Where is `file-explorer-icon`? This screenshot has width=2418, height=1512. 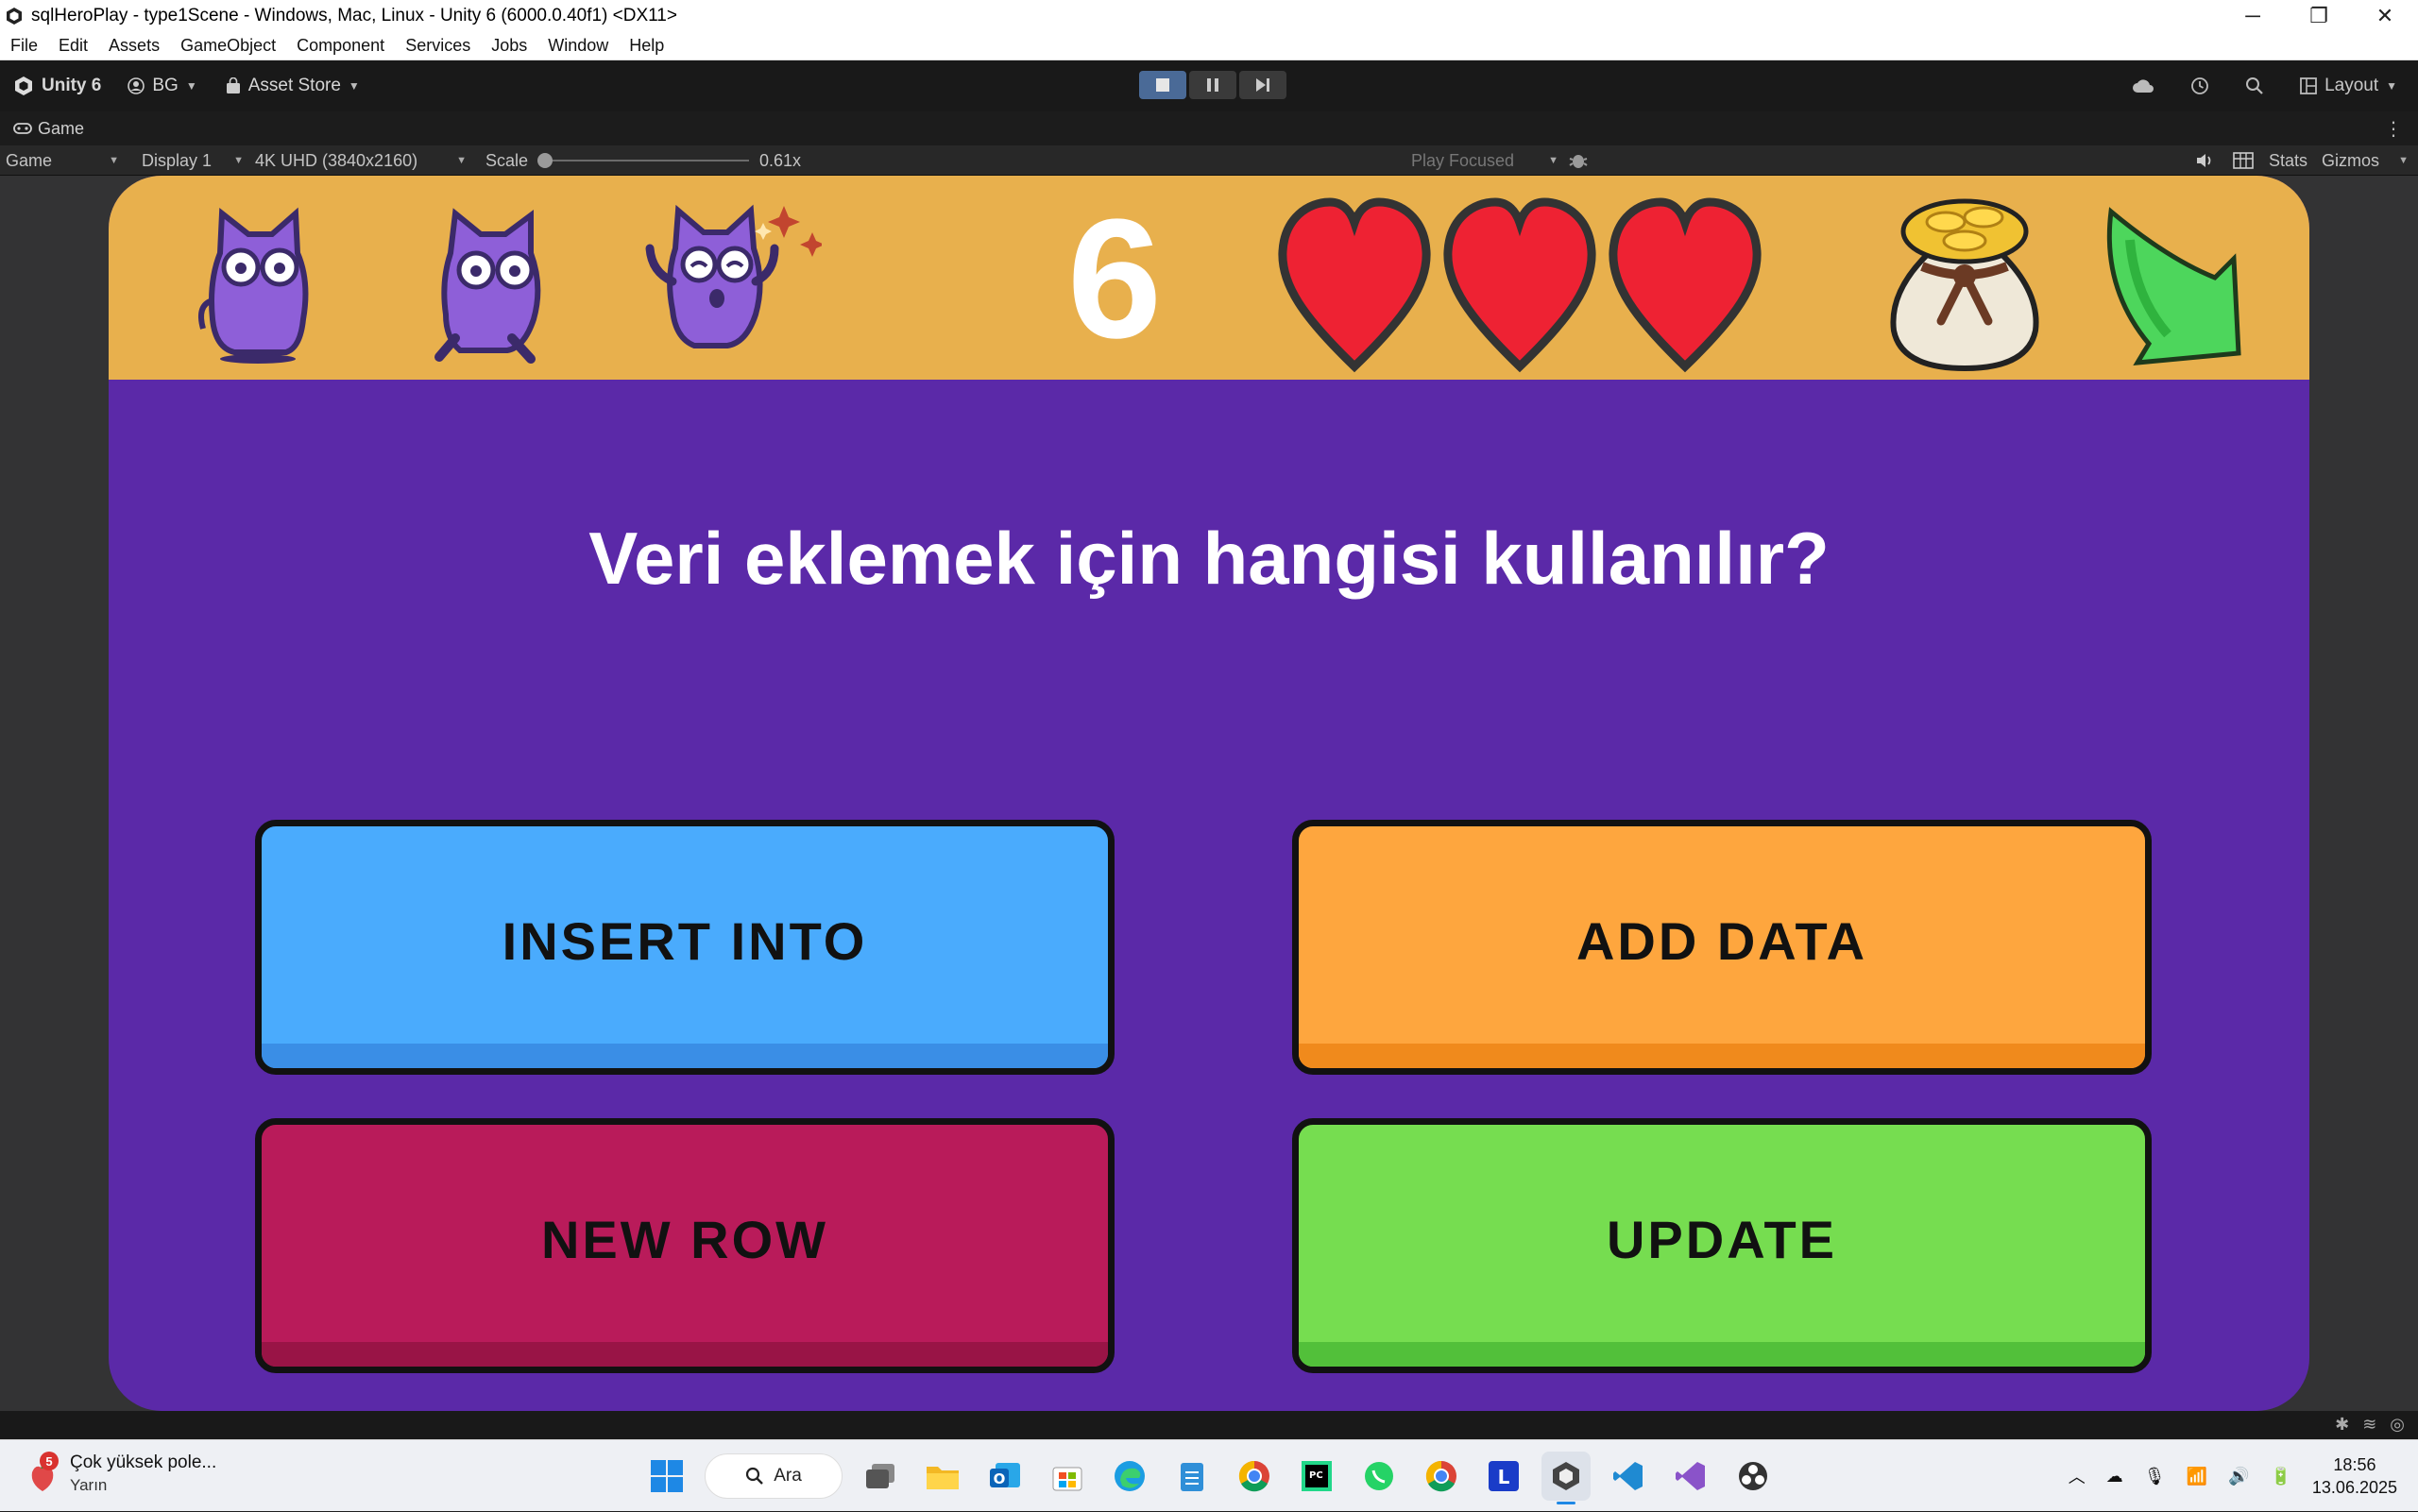 file-explorer-icon is located at coordinates (943, 1476).